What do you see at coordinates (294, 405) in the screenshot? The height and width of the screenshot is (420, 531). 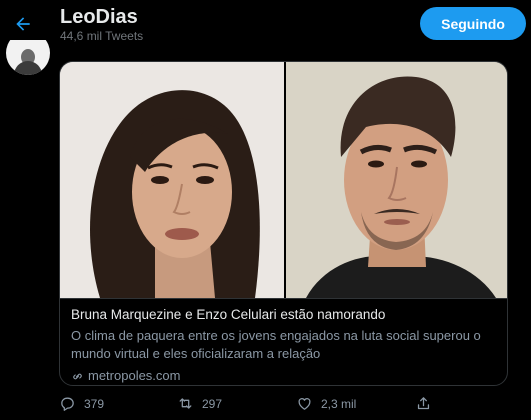 I see `tweet-actions: 379 297 2,3 mil` at bounding box center [294, 405].